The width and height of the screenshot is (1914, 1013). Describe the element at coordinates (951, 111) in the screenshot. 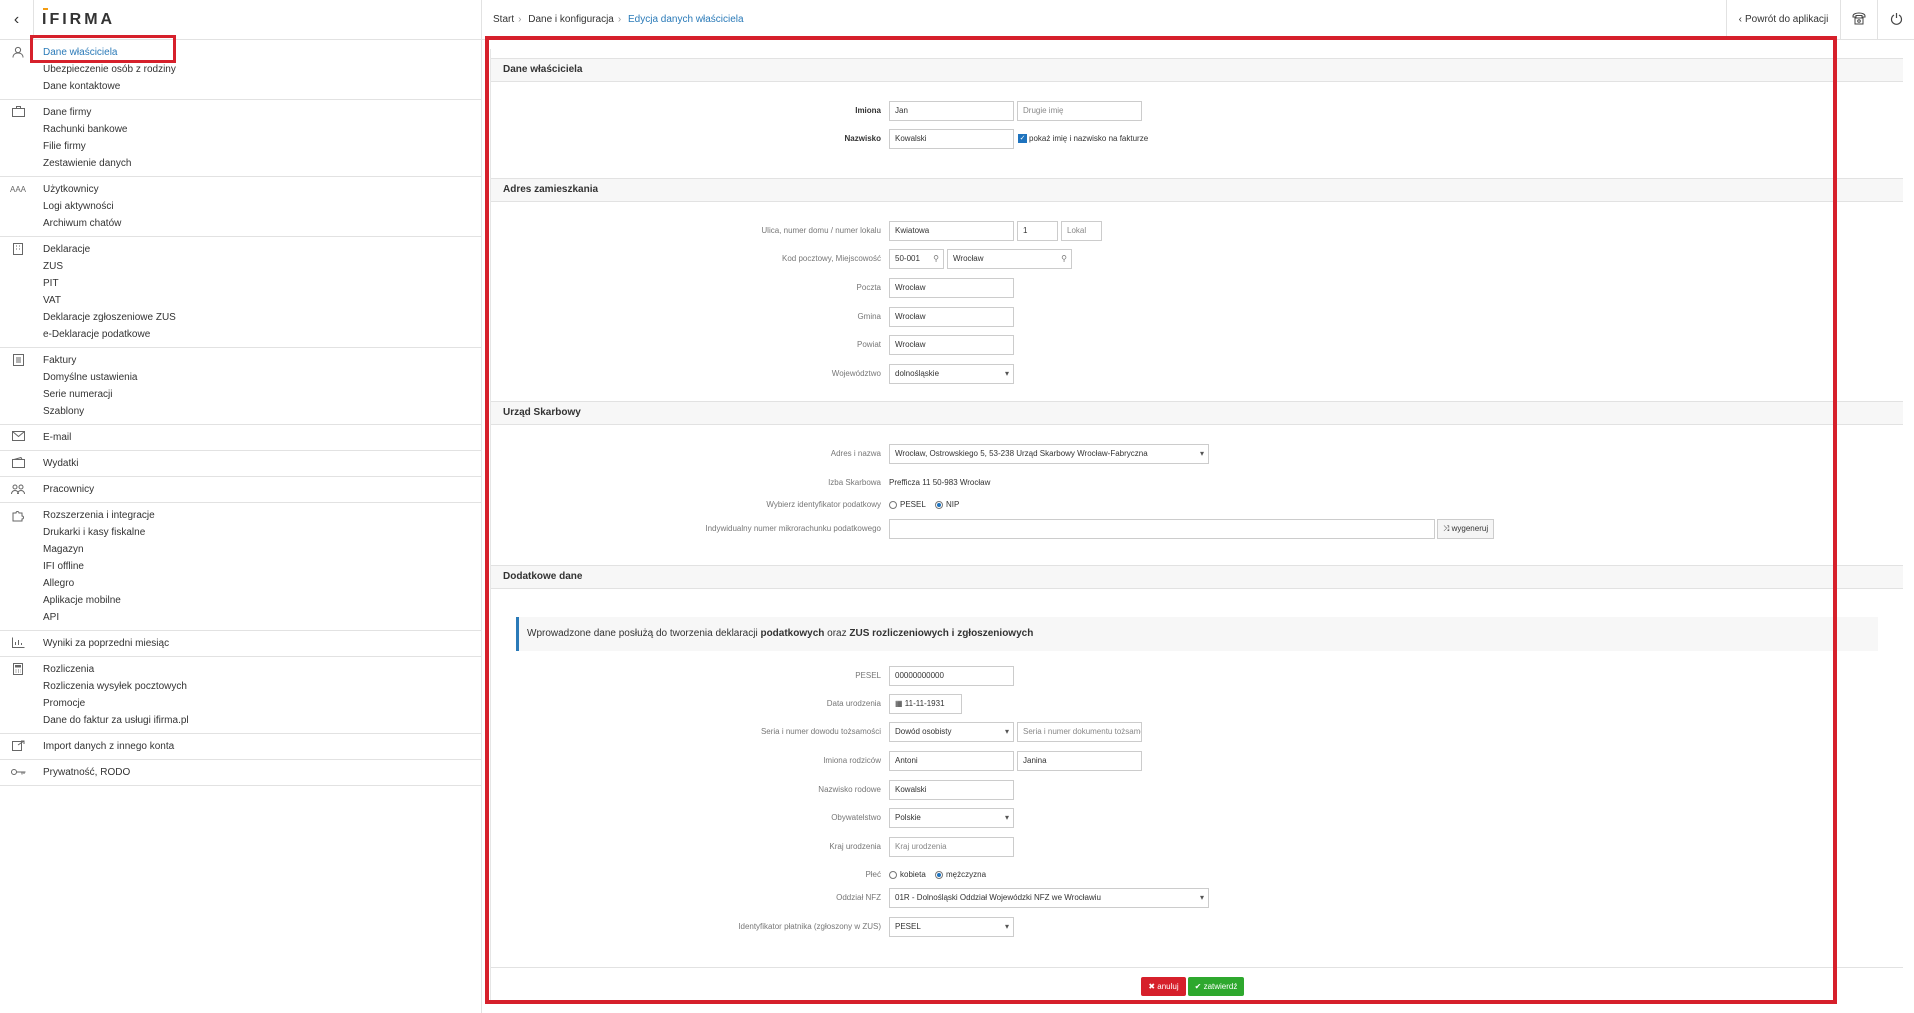

I see `first-name-input: Jan` at that location.